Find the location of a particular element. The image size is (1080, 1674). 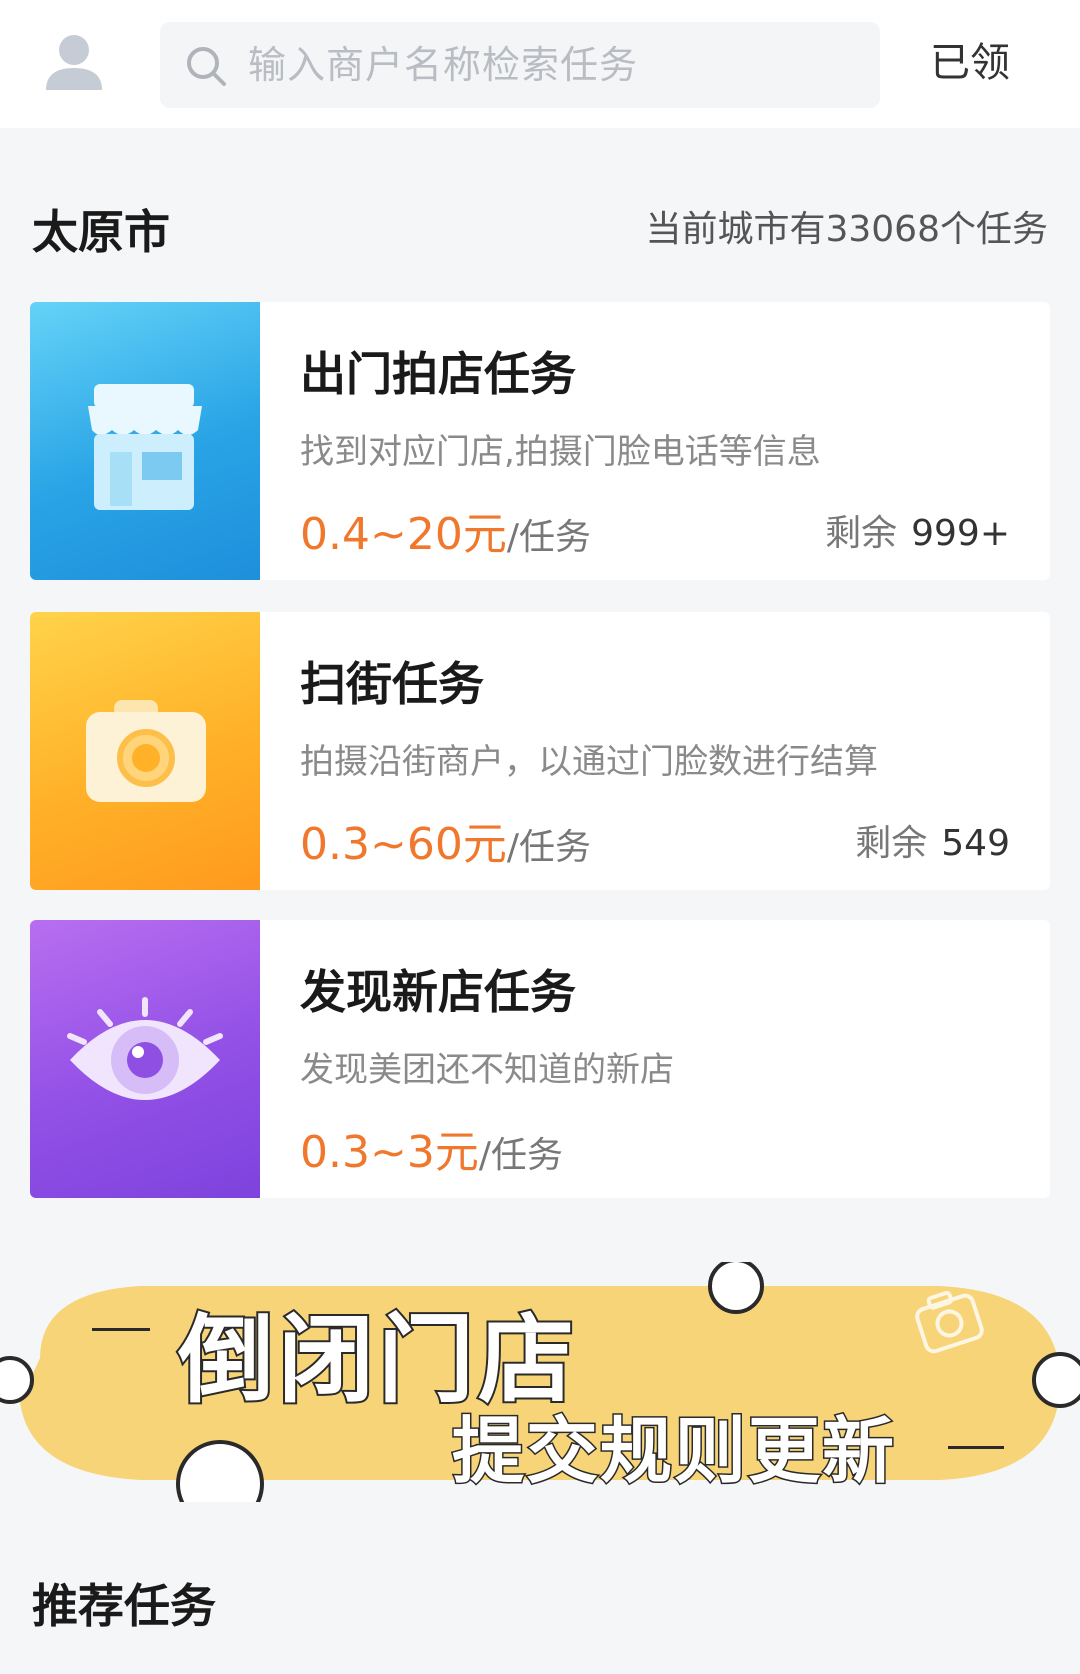

city-task-count: 当前城市有33068个任务 is located at coordinates (846, 229).